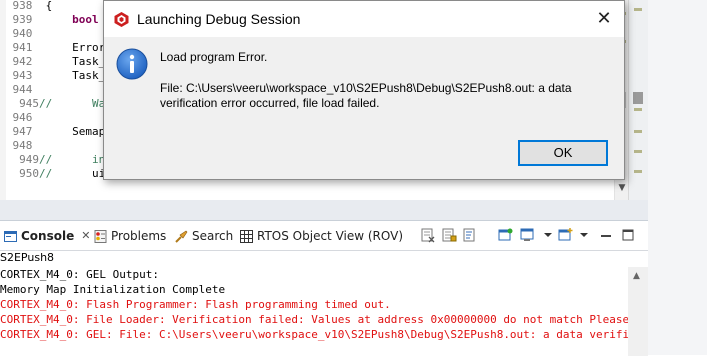 The image size is (707, 356). I want to click on line-number: 947, so click(25, 131).